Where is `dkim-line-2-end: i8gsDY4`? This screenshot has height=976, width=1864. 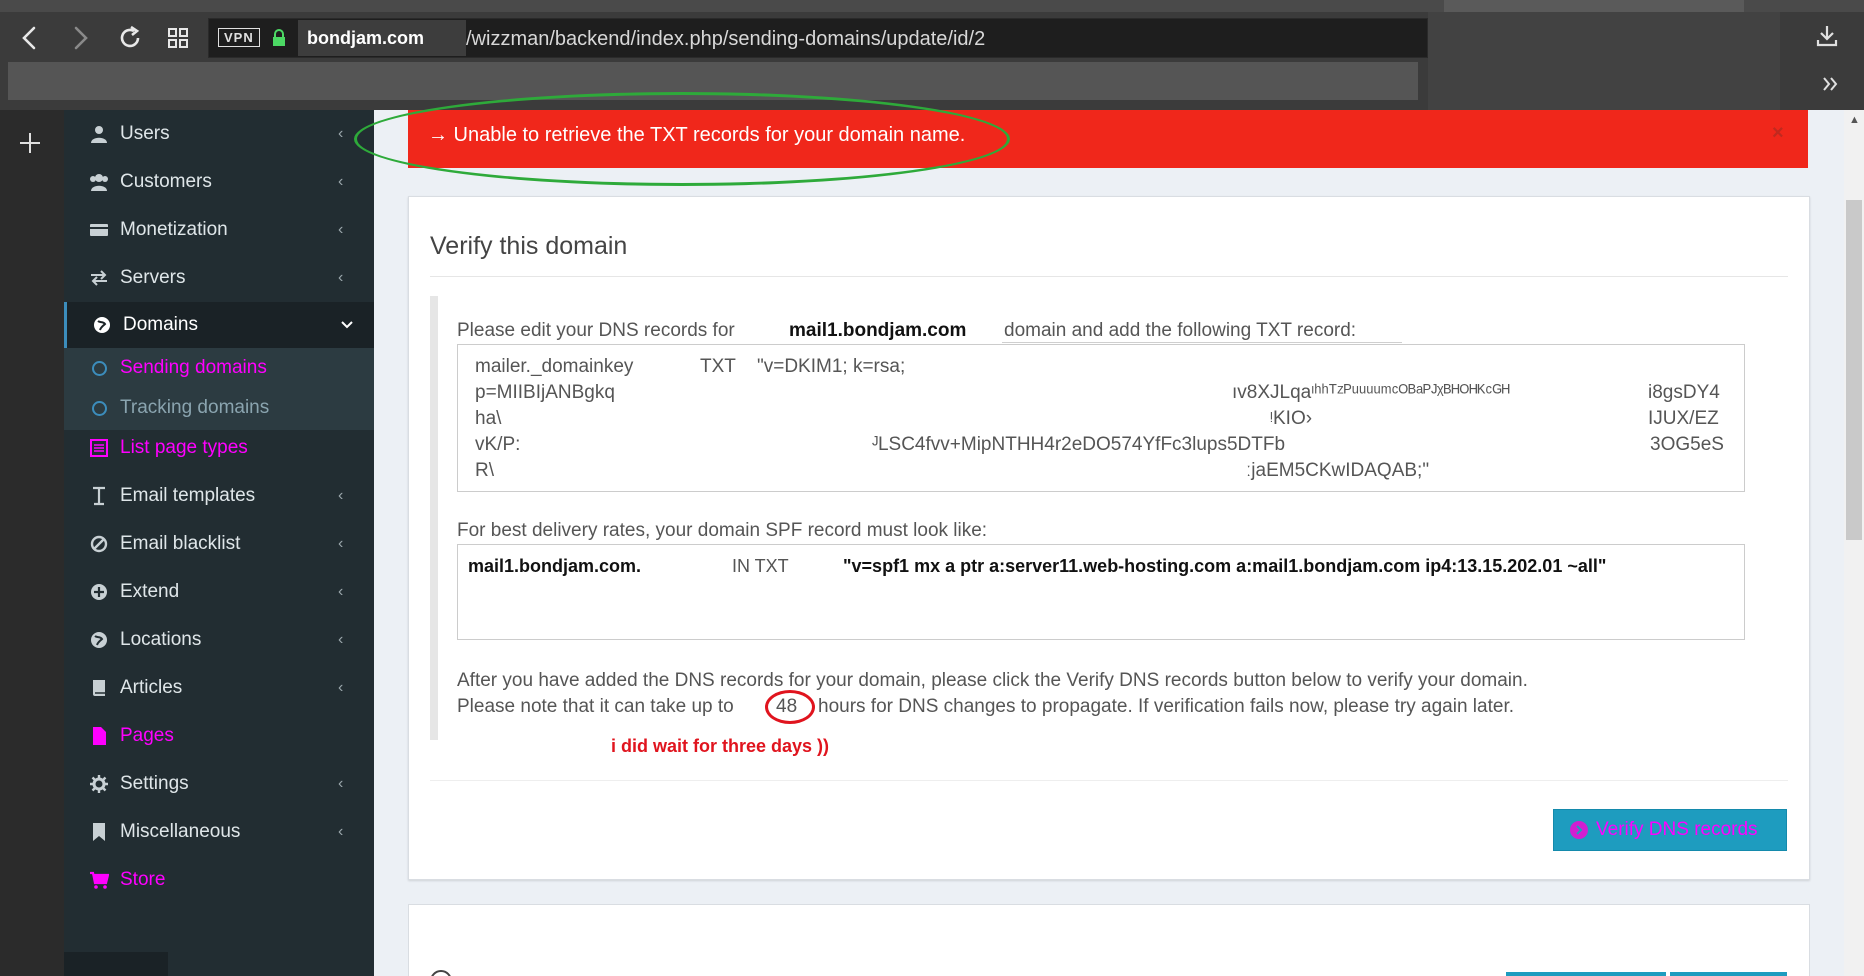 dkim-line-2-end: i8gsDY4 is located at coordinates (1684, 392).